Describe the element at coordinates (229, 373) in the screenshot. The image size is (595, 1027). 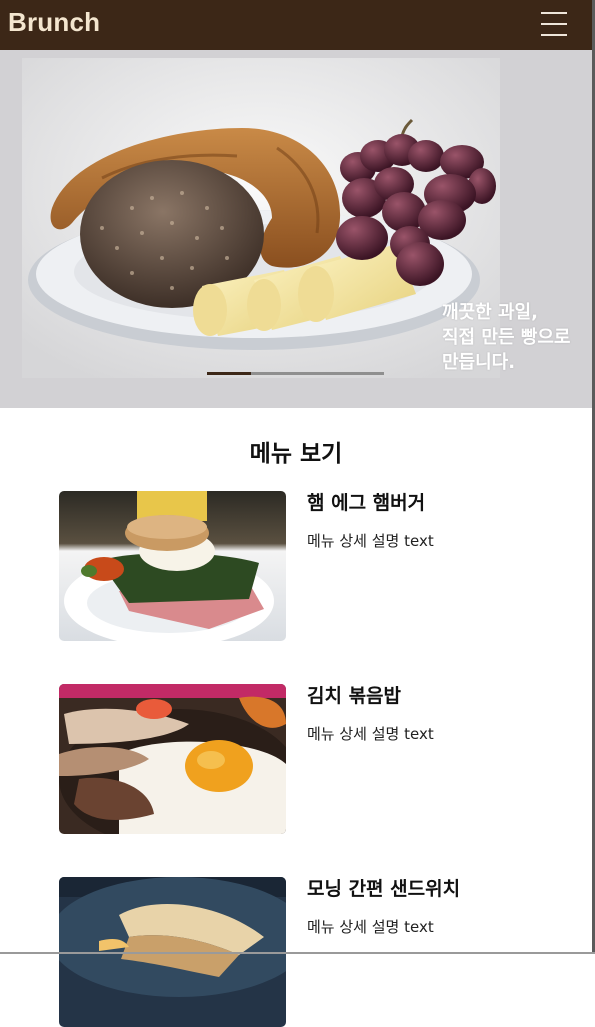
I see `slider-progress-fill` at that location.